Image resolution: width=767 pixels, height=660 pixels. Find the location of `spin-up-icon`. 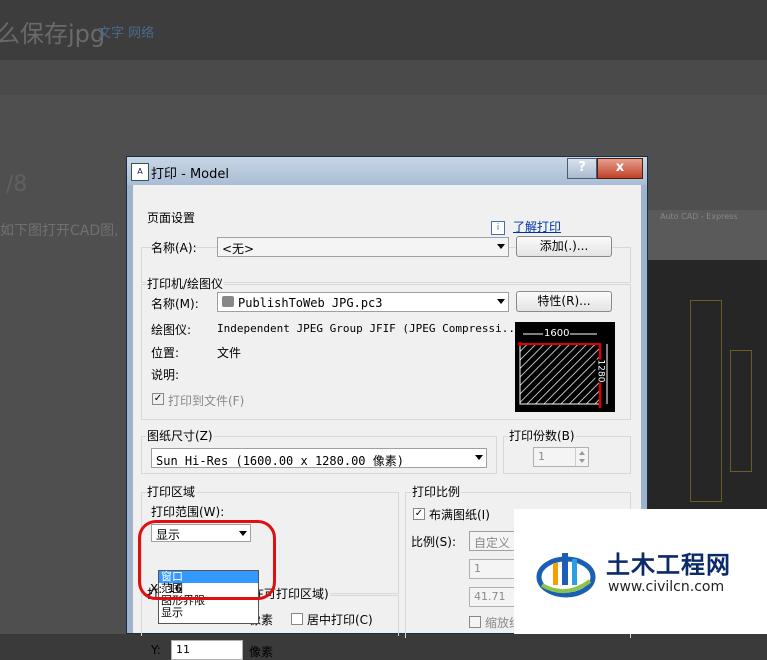

spin-up-icon is located at coordinates (582, 453).